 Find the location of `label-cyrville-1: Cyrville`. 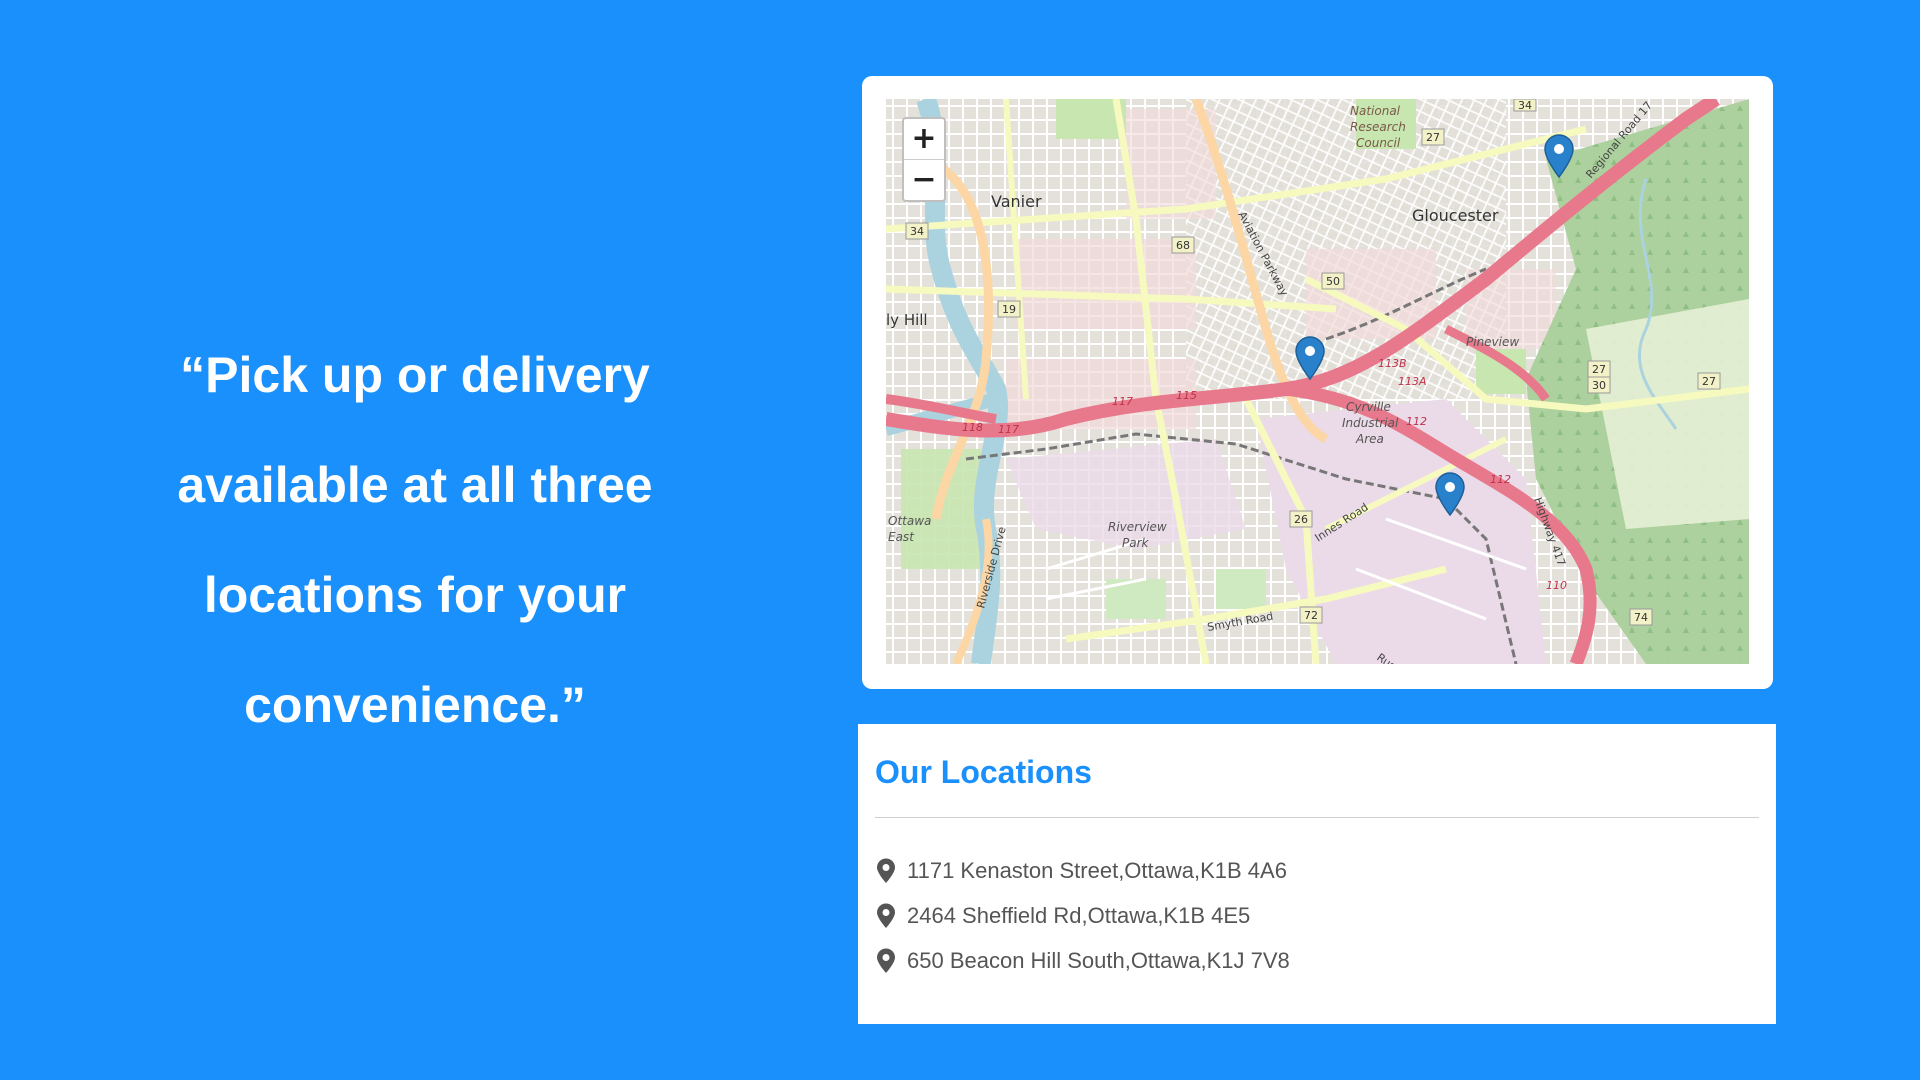

label-cyrville-1: Cyrville is located at coordinates (1368, 407).